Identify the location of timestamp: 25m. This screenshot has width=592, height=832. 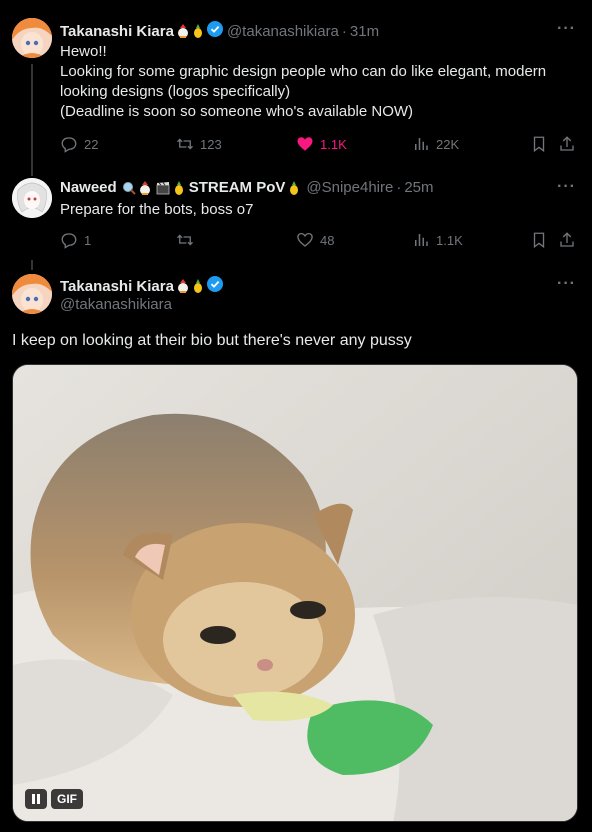
(418, 187).